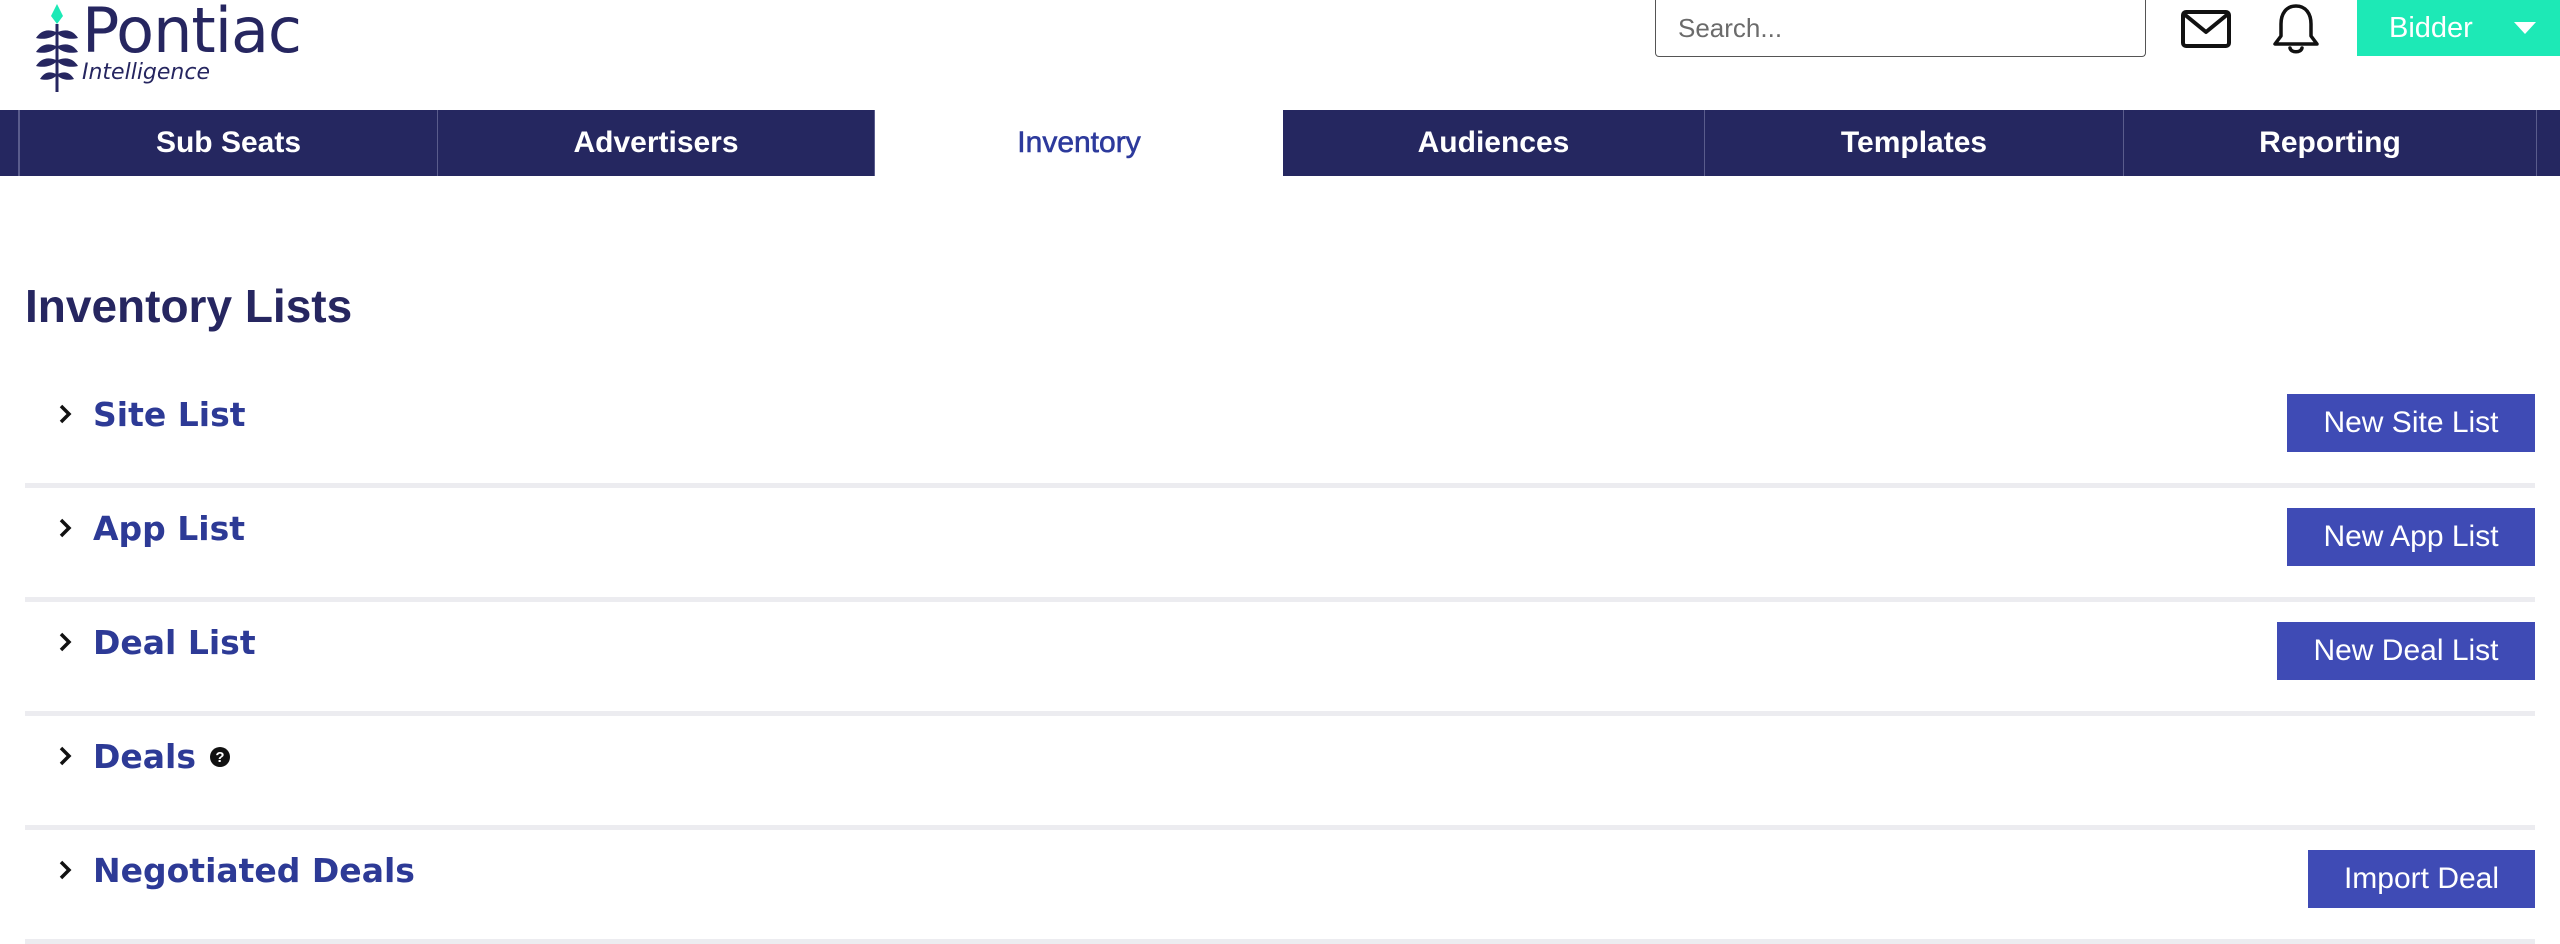  Describe the element at coordinates (2411, 537) in the screenshot. I see `new-app-list-button: New App List` at that location.